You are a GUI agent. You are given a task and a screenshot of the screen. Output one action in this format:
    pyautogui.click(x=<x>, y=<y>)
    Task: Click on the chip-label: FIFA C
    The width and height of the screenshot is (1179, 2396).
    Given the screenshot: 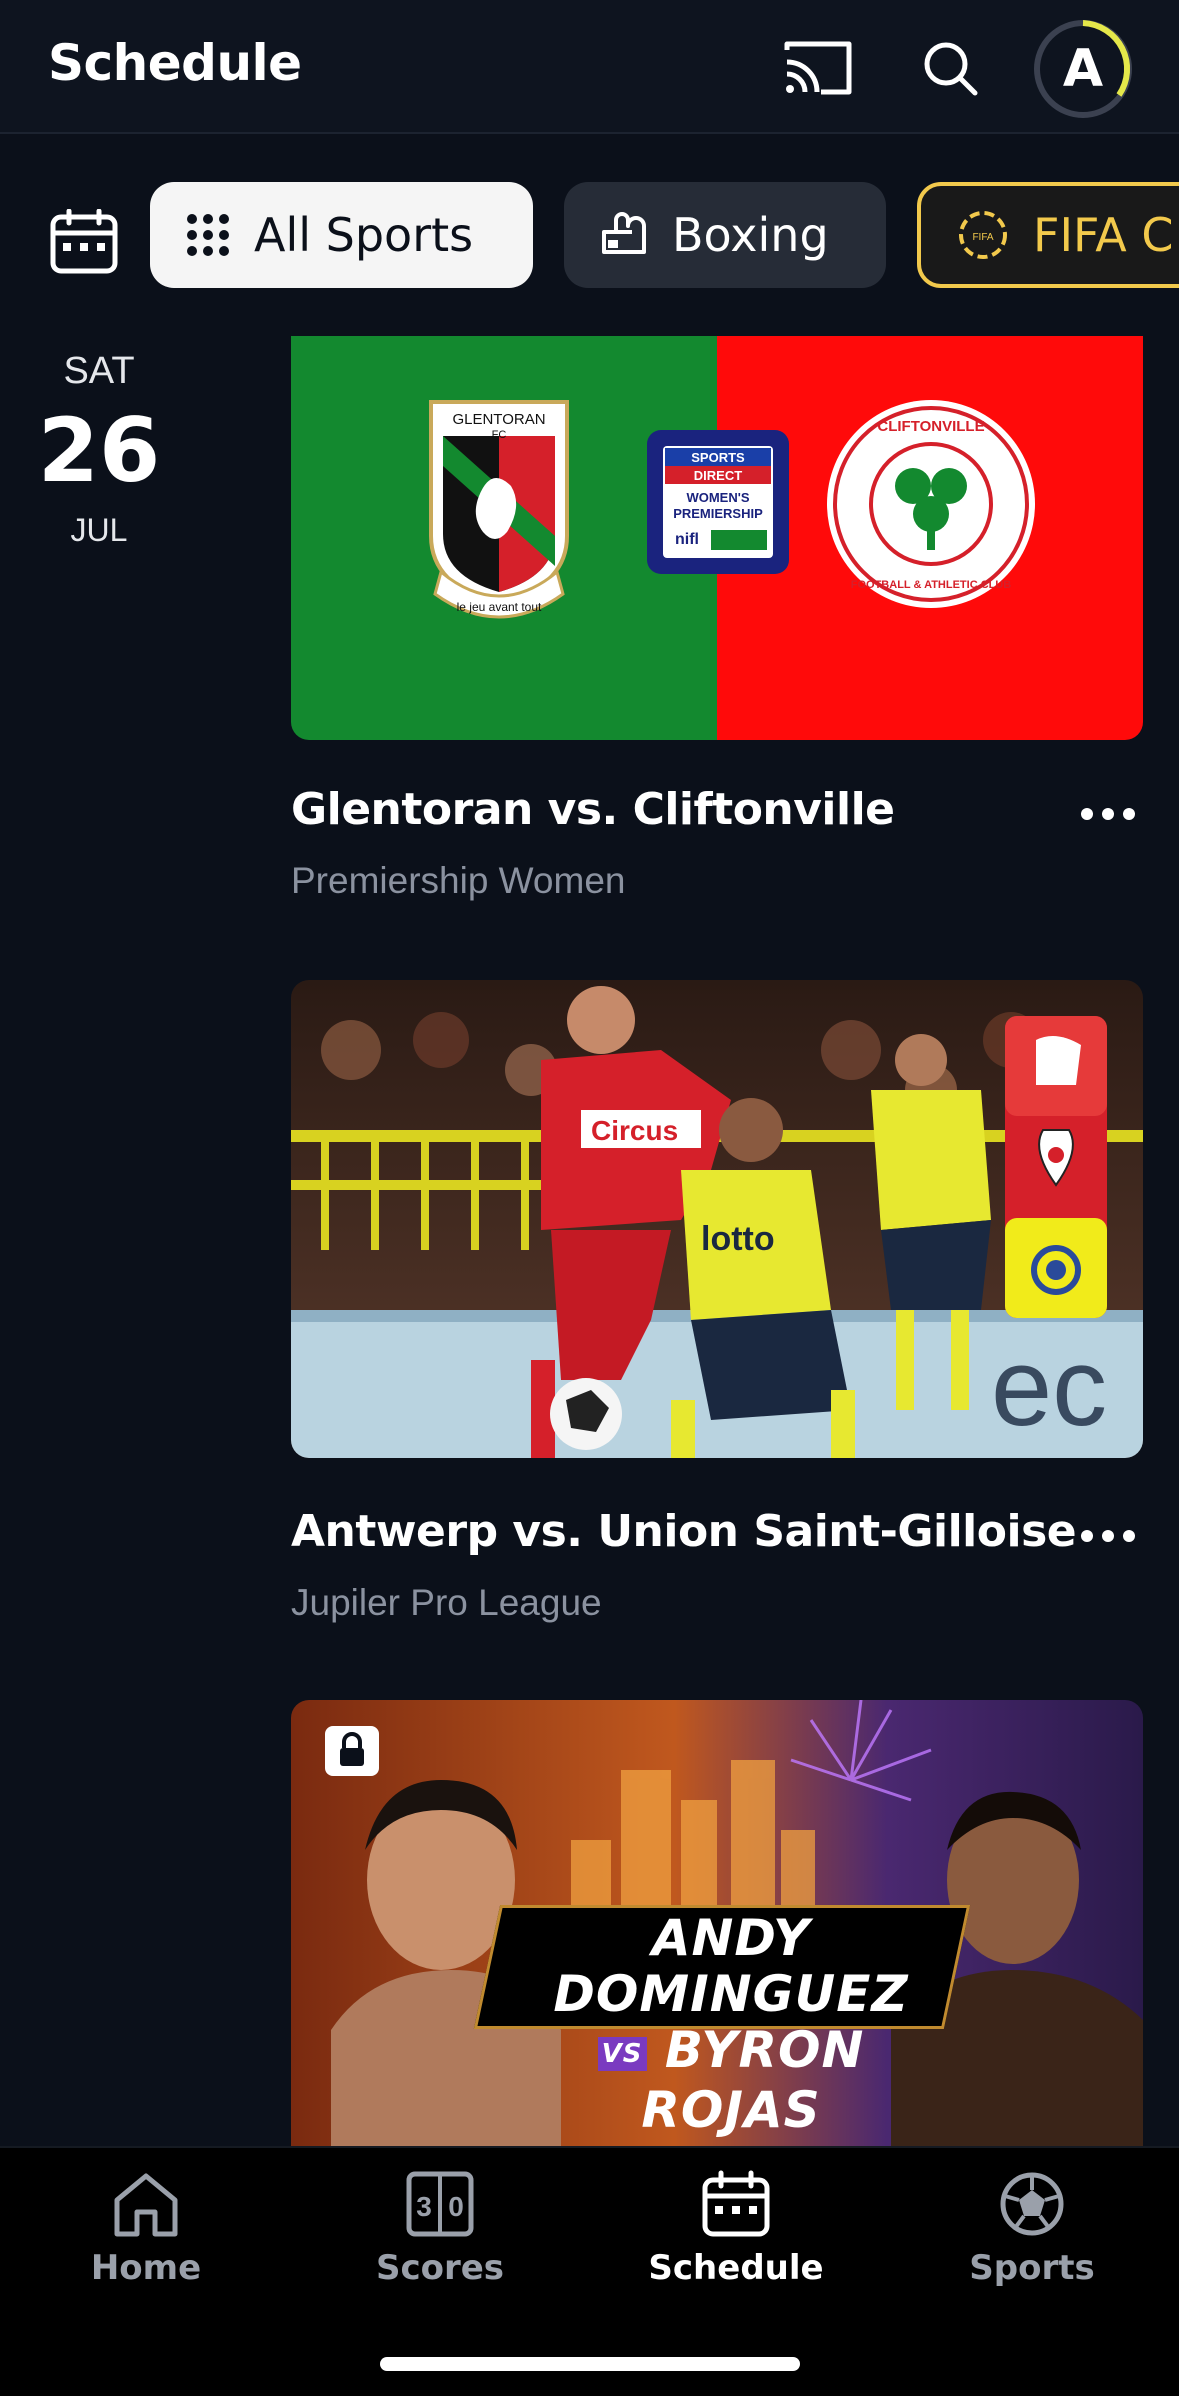 What is the action you would take?
    pyautogui.click(x=1103, y=235)
    